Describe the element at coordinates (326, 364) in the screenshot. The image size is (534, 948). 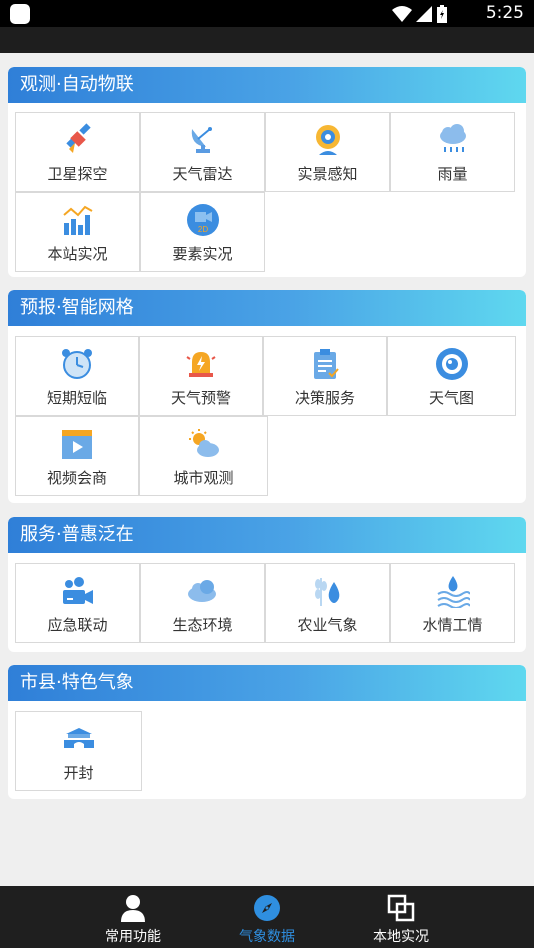
I see `clipboard-icon` at that location.